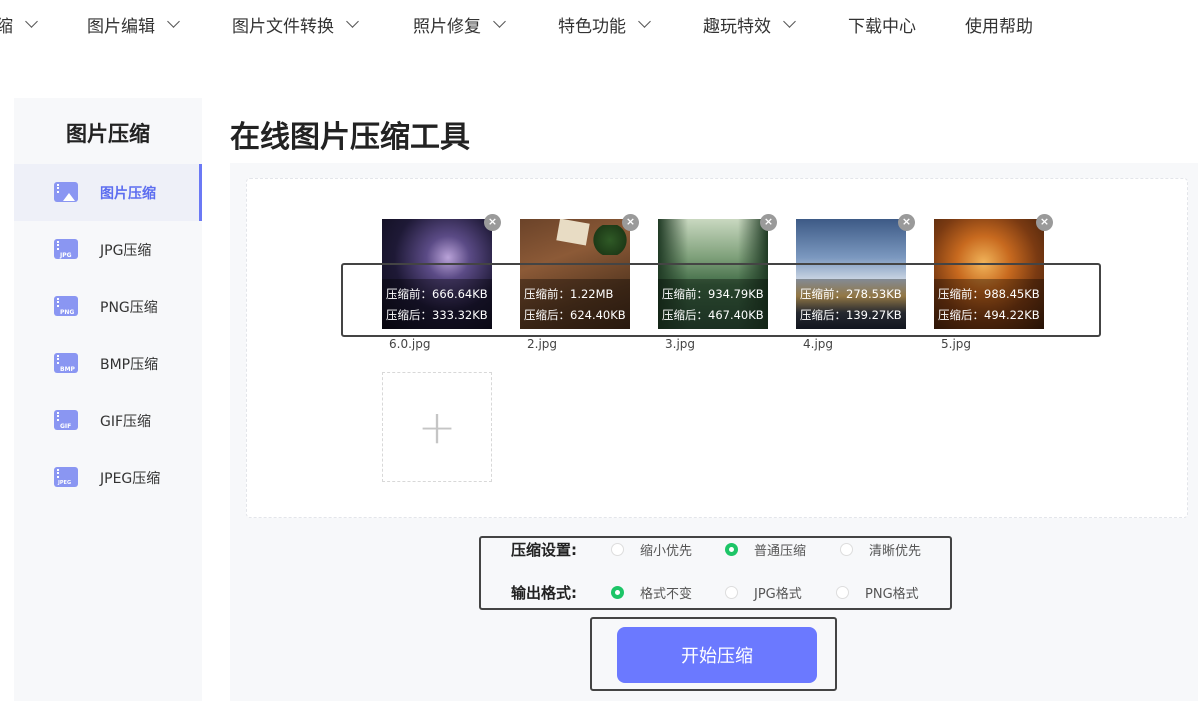 This screenshot has height=701, width=1198. I want to click on radio-png-format: PNG格式, so click(877, 592).